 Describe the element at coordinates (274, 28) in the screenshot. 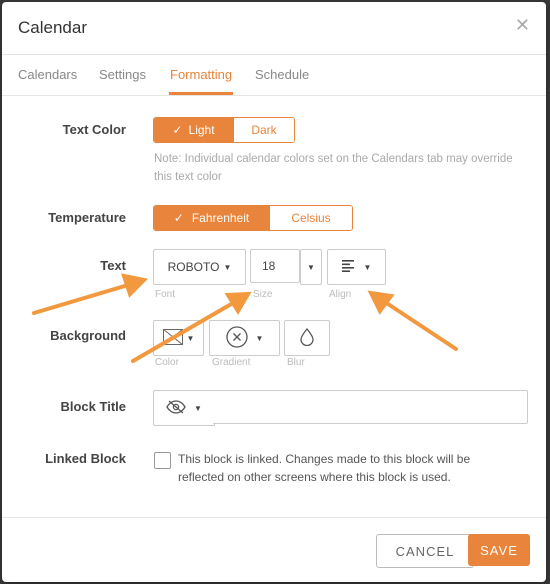

I see `dialog-header: Calendar ✕` at that location.